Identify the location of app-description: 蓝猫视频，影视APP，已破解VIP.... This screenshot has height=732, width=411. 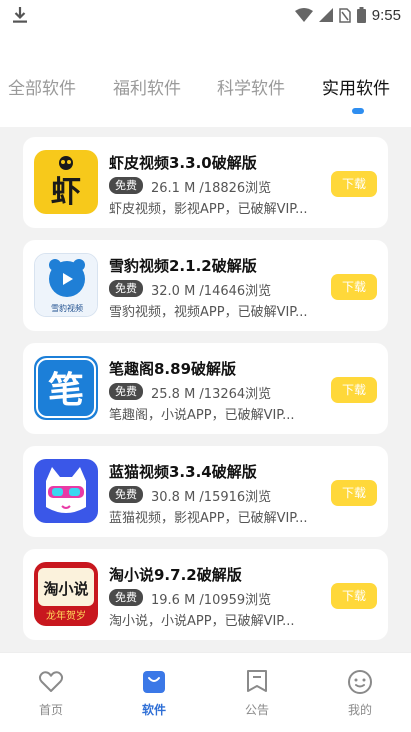
(208, 518).